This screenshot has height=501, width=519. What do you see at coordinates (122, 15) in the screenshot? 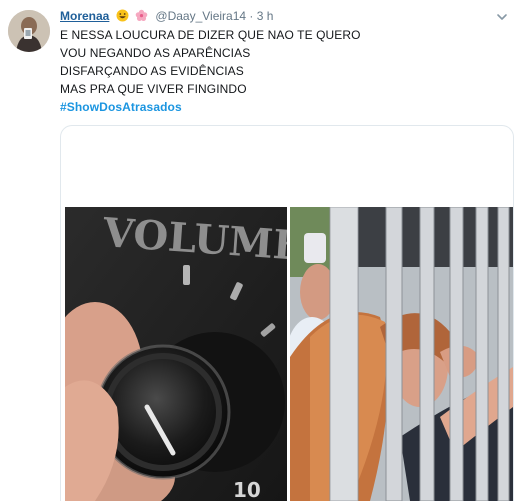
I see `grinning-face-emoji-icon` at bounding box center [122, 15].